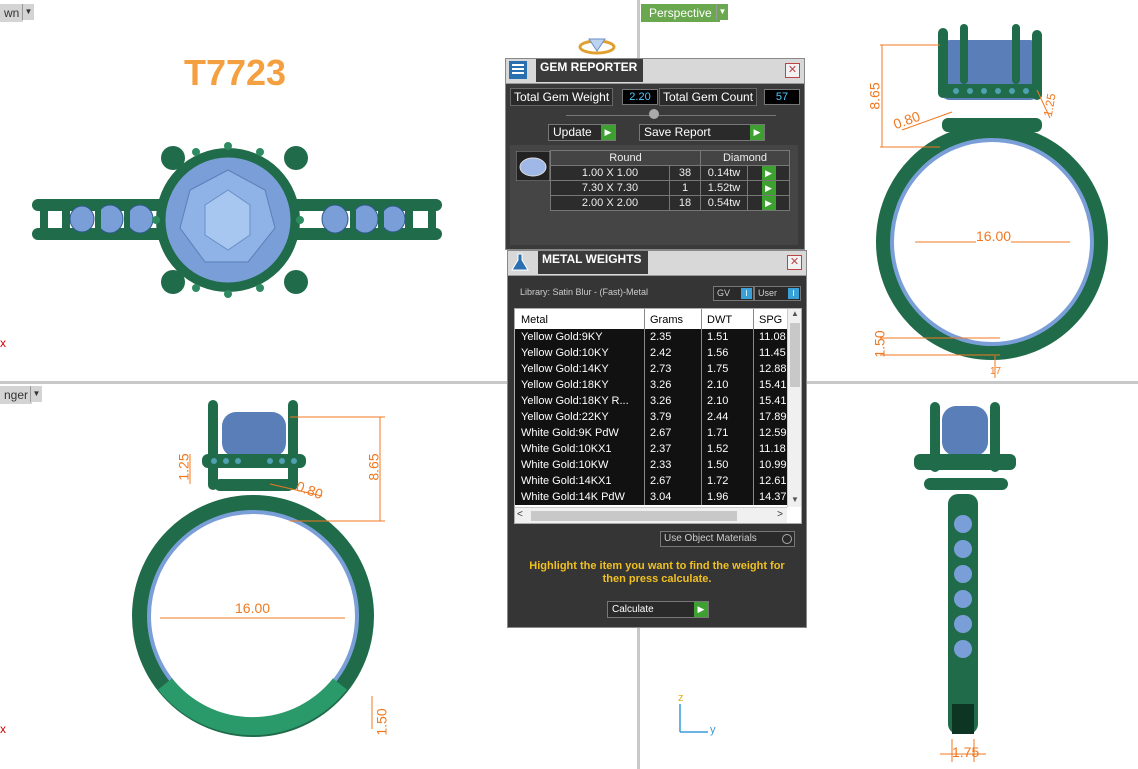 The width and height of the screenshot is (1138, 769). What do you see at coordinates (597, 46) in the screenshot?
I see `gem-ring-icon` at bounding box center [597, 46].